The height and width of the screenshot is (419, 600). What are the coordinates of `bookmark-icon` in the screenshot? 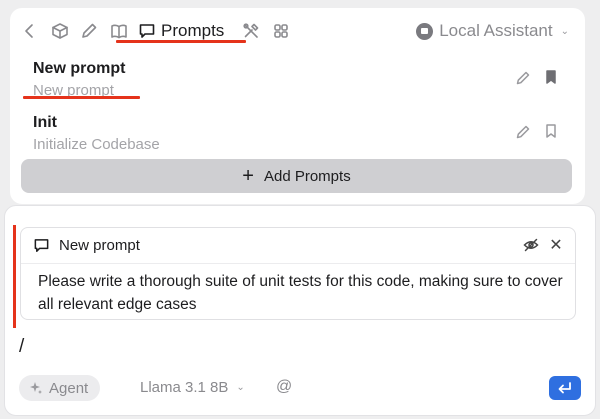 It's located at (551, 131).